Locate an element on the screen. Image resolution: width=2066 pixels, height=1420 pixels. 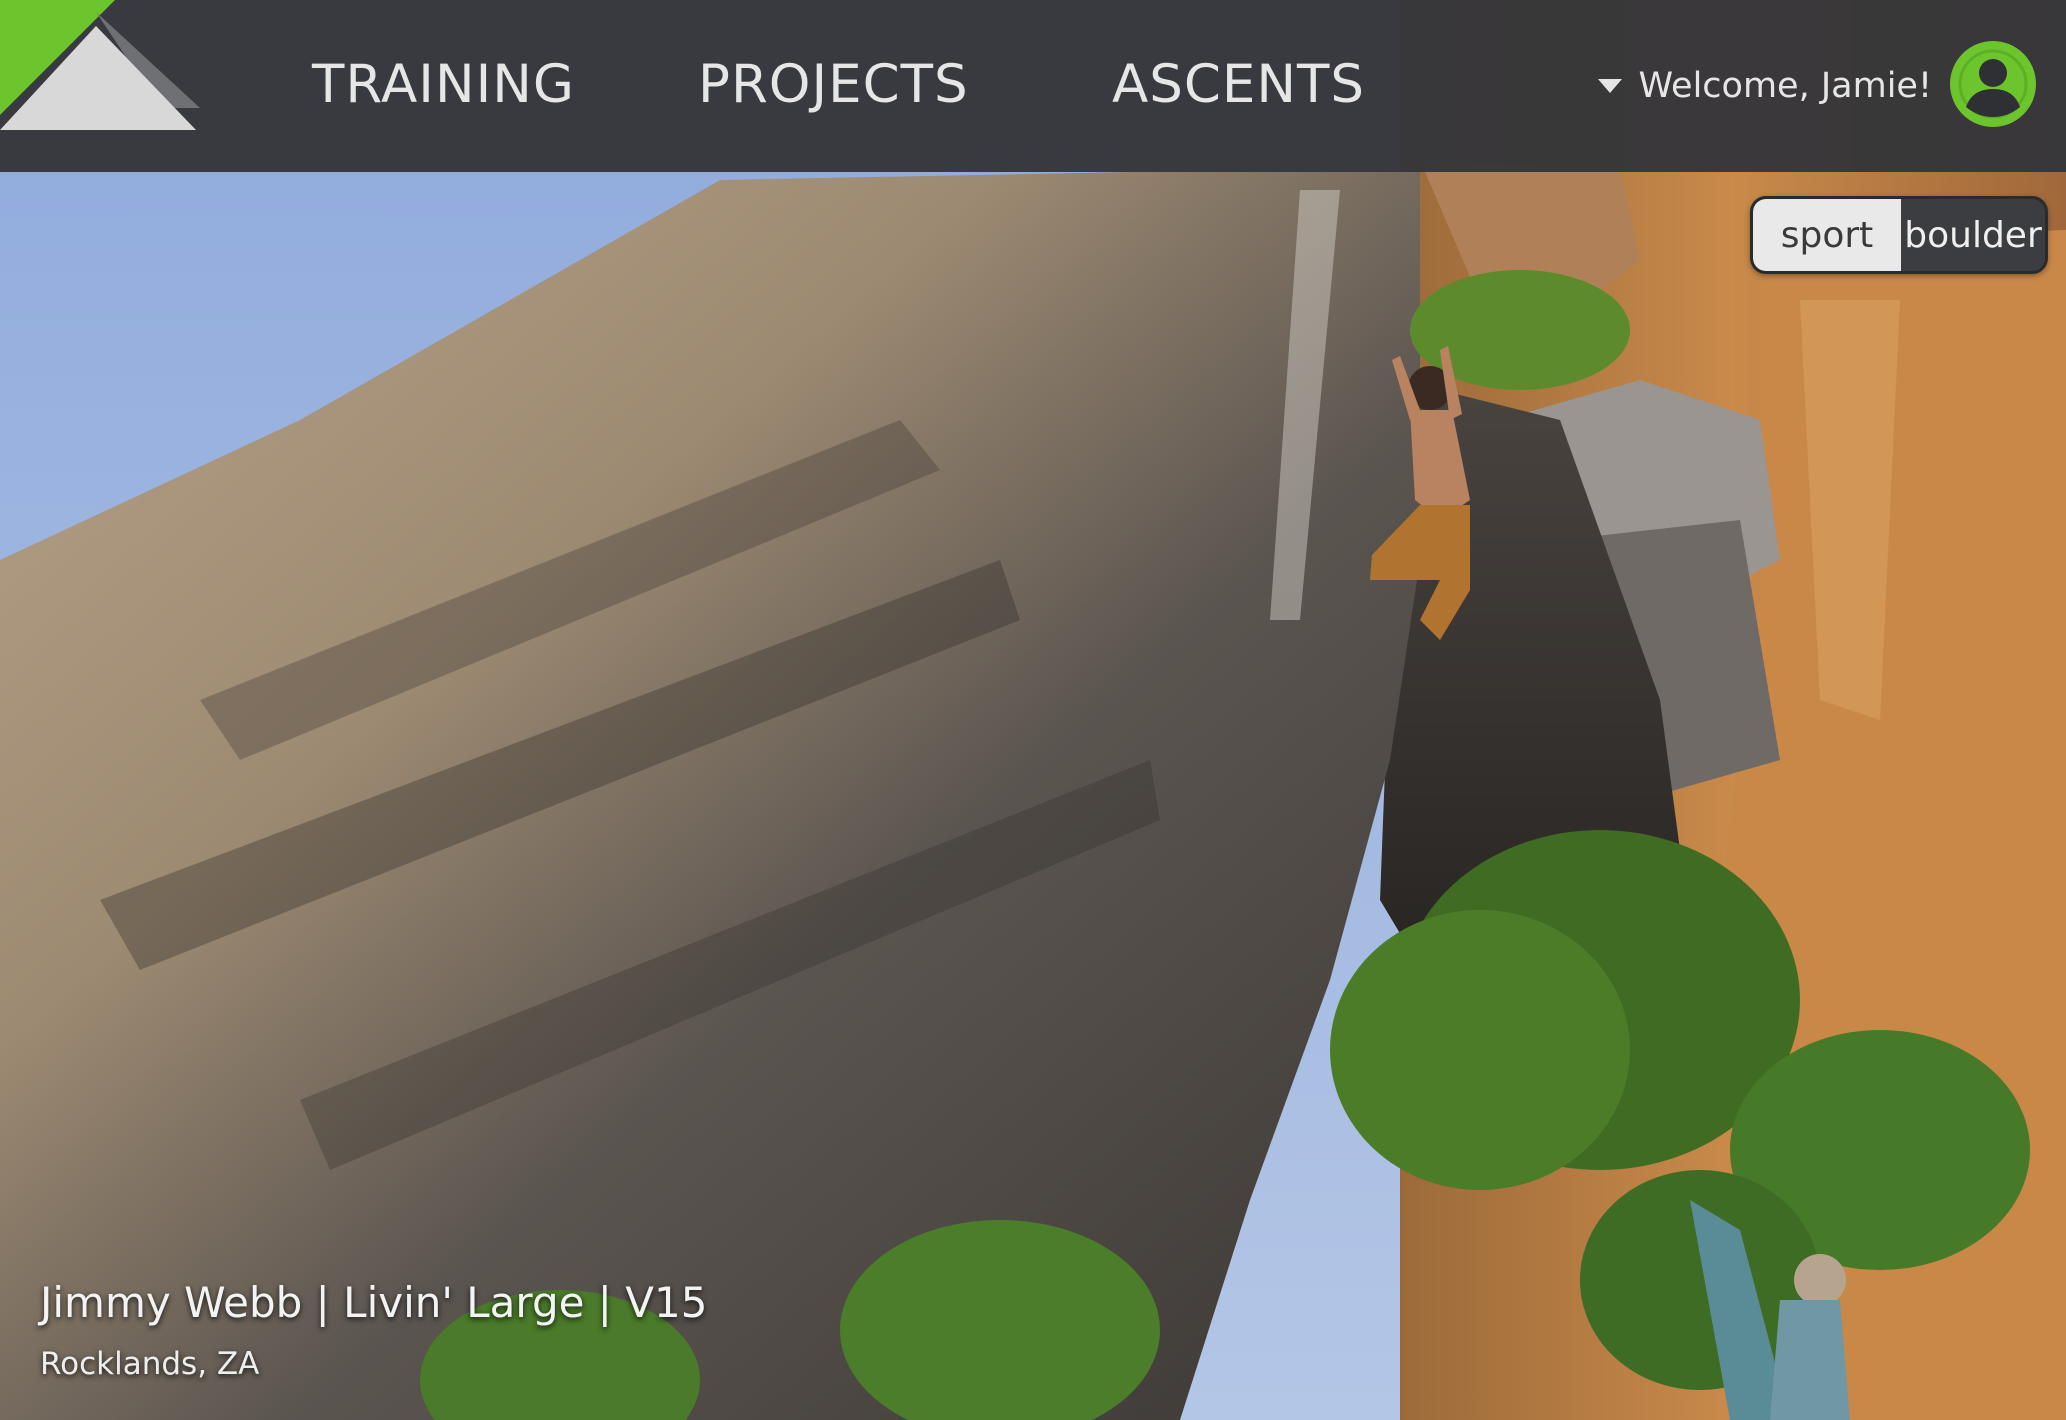
nav-ascents-link: ASCENTS is located at coordinates (1238, 85).